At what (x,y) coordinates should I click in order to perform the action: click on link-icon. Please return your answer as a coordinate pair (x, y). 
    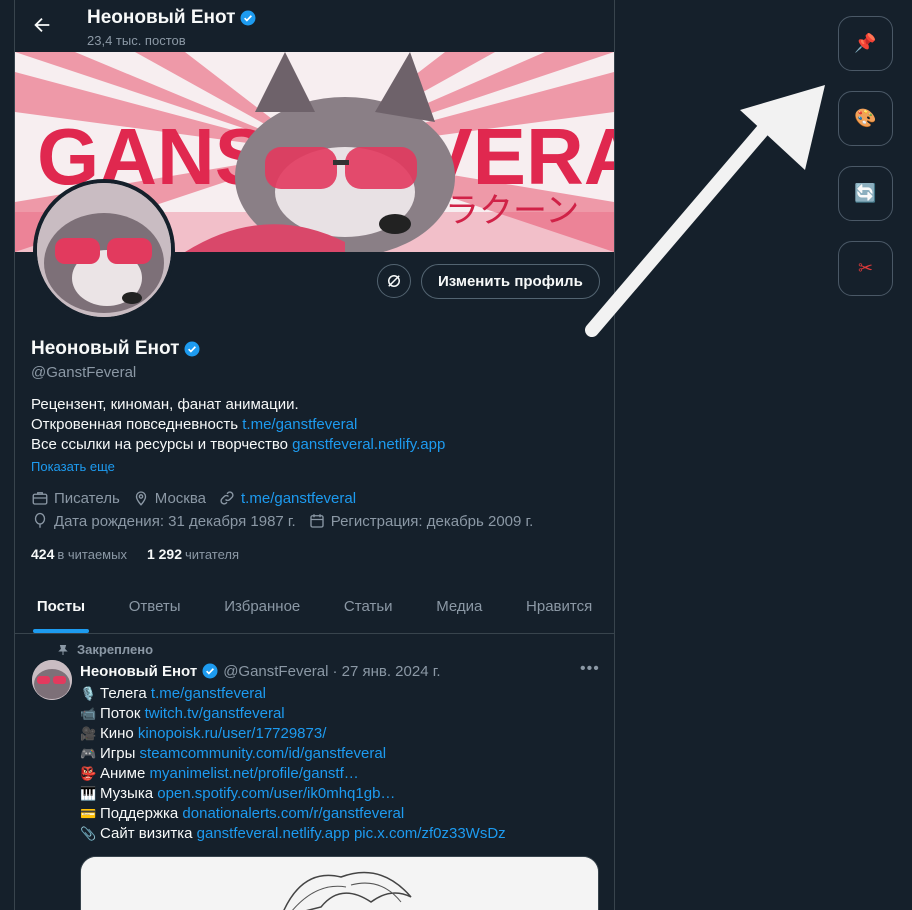
    Looking at the image, I should click on (227, 498).